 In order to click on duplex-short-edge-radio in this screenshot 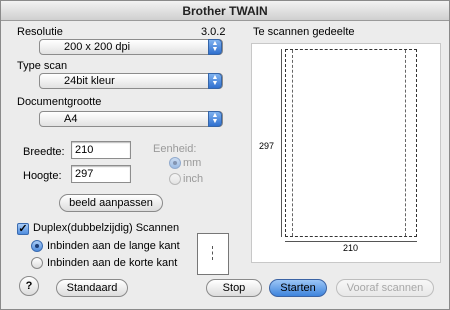, I will do `click(37, 263)`.